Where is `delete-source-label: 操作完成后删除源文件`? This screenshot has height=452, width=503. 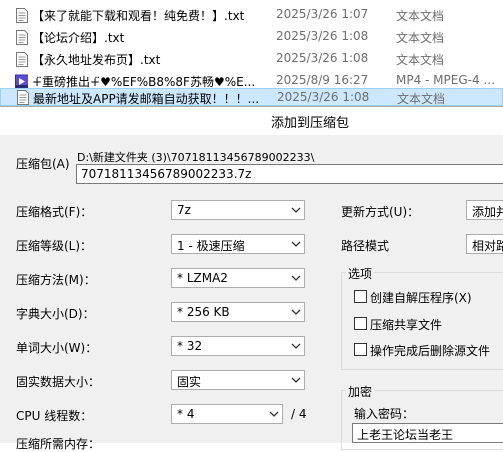 delete-source-label: 操作完成后删除源文件 is located at coordinates (430, 351).